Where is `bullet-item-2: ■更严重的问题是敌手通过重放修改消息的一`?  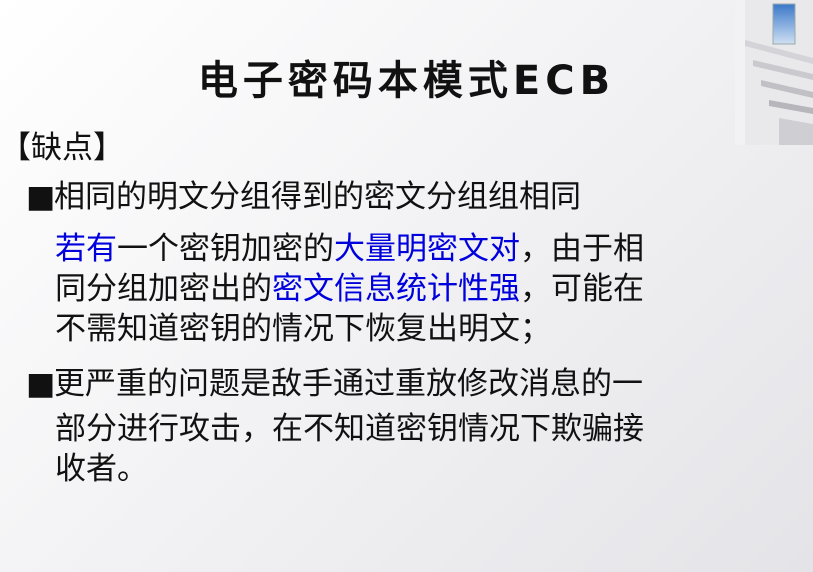
bullet-item-2: ■更严重的问题是敌手通过重放修改消息的一 is located at coordinates (334, 384).